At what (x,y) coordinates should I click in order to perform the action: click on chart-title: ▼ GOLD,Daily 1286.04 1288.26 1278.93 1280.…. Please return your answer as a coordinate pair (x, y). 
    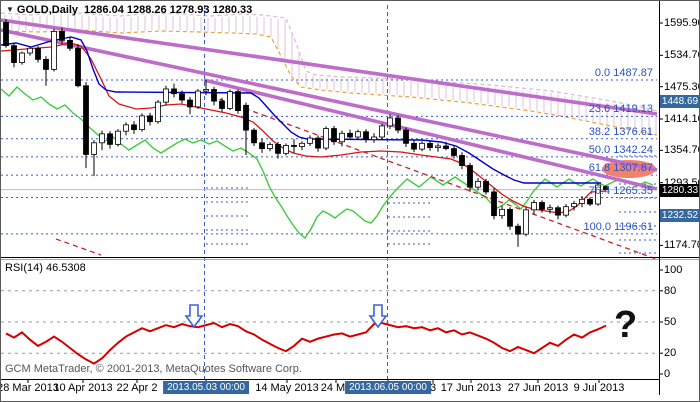
    Looking at the image, I should click on (129, 10).